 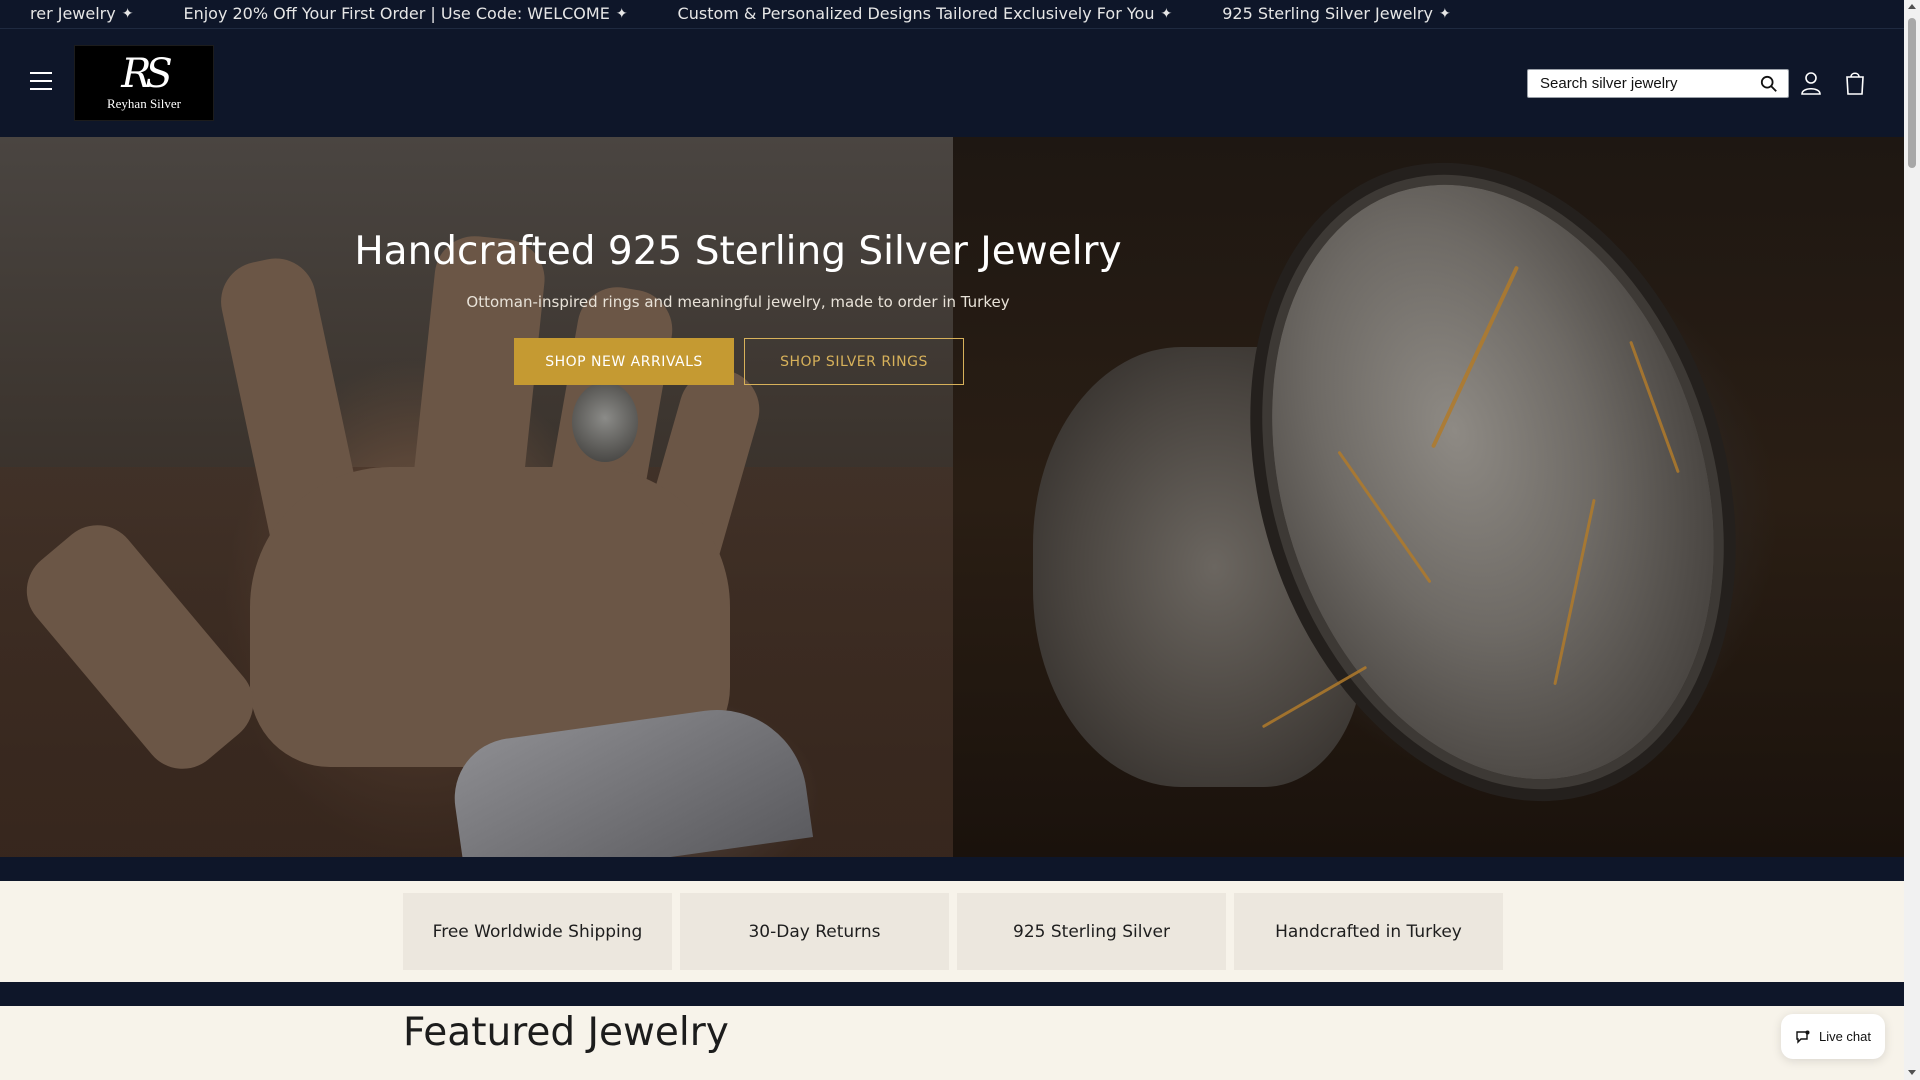 I want to click on live-chat-button: Live chat, so click(x=1833, y=1036).